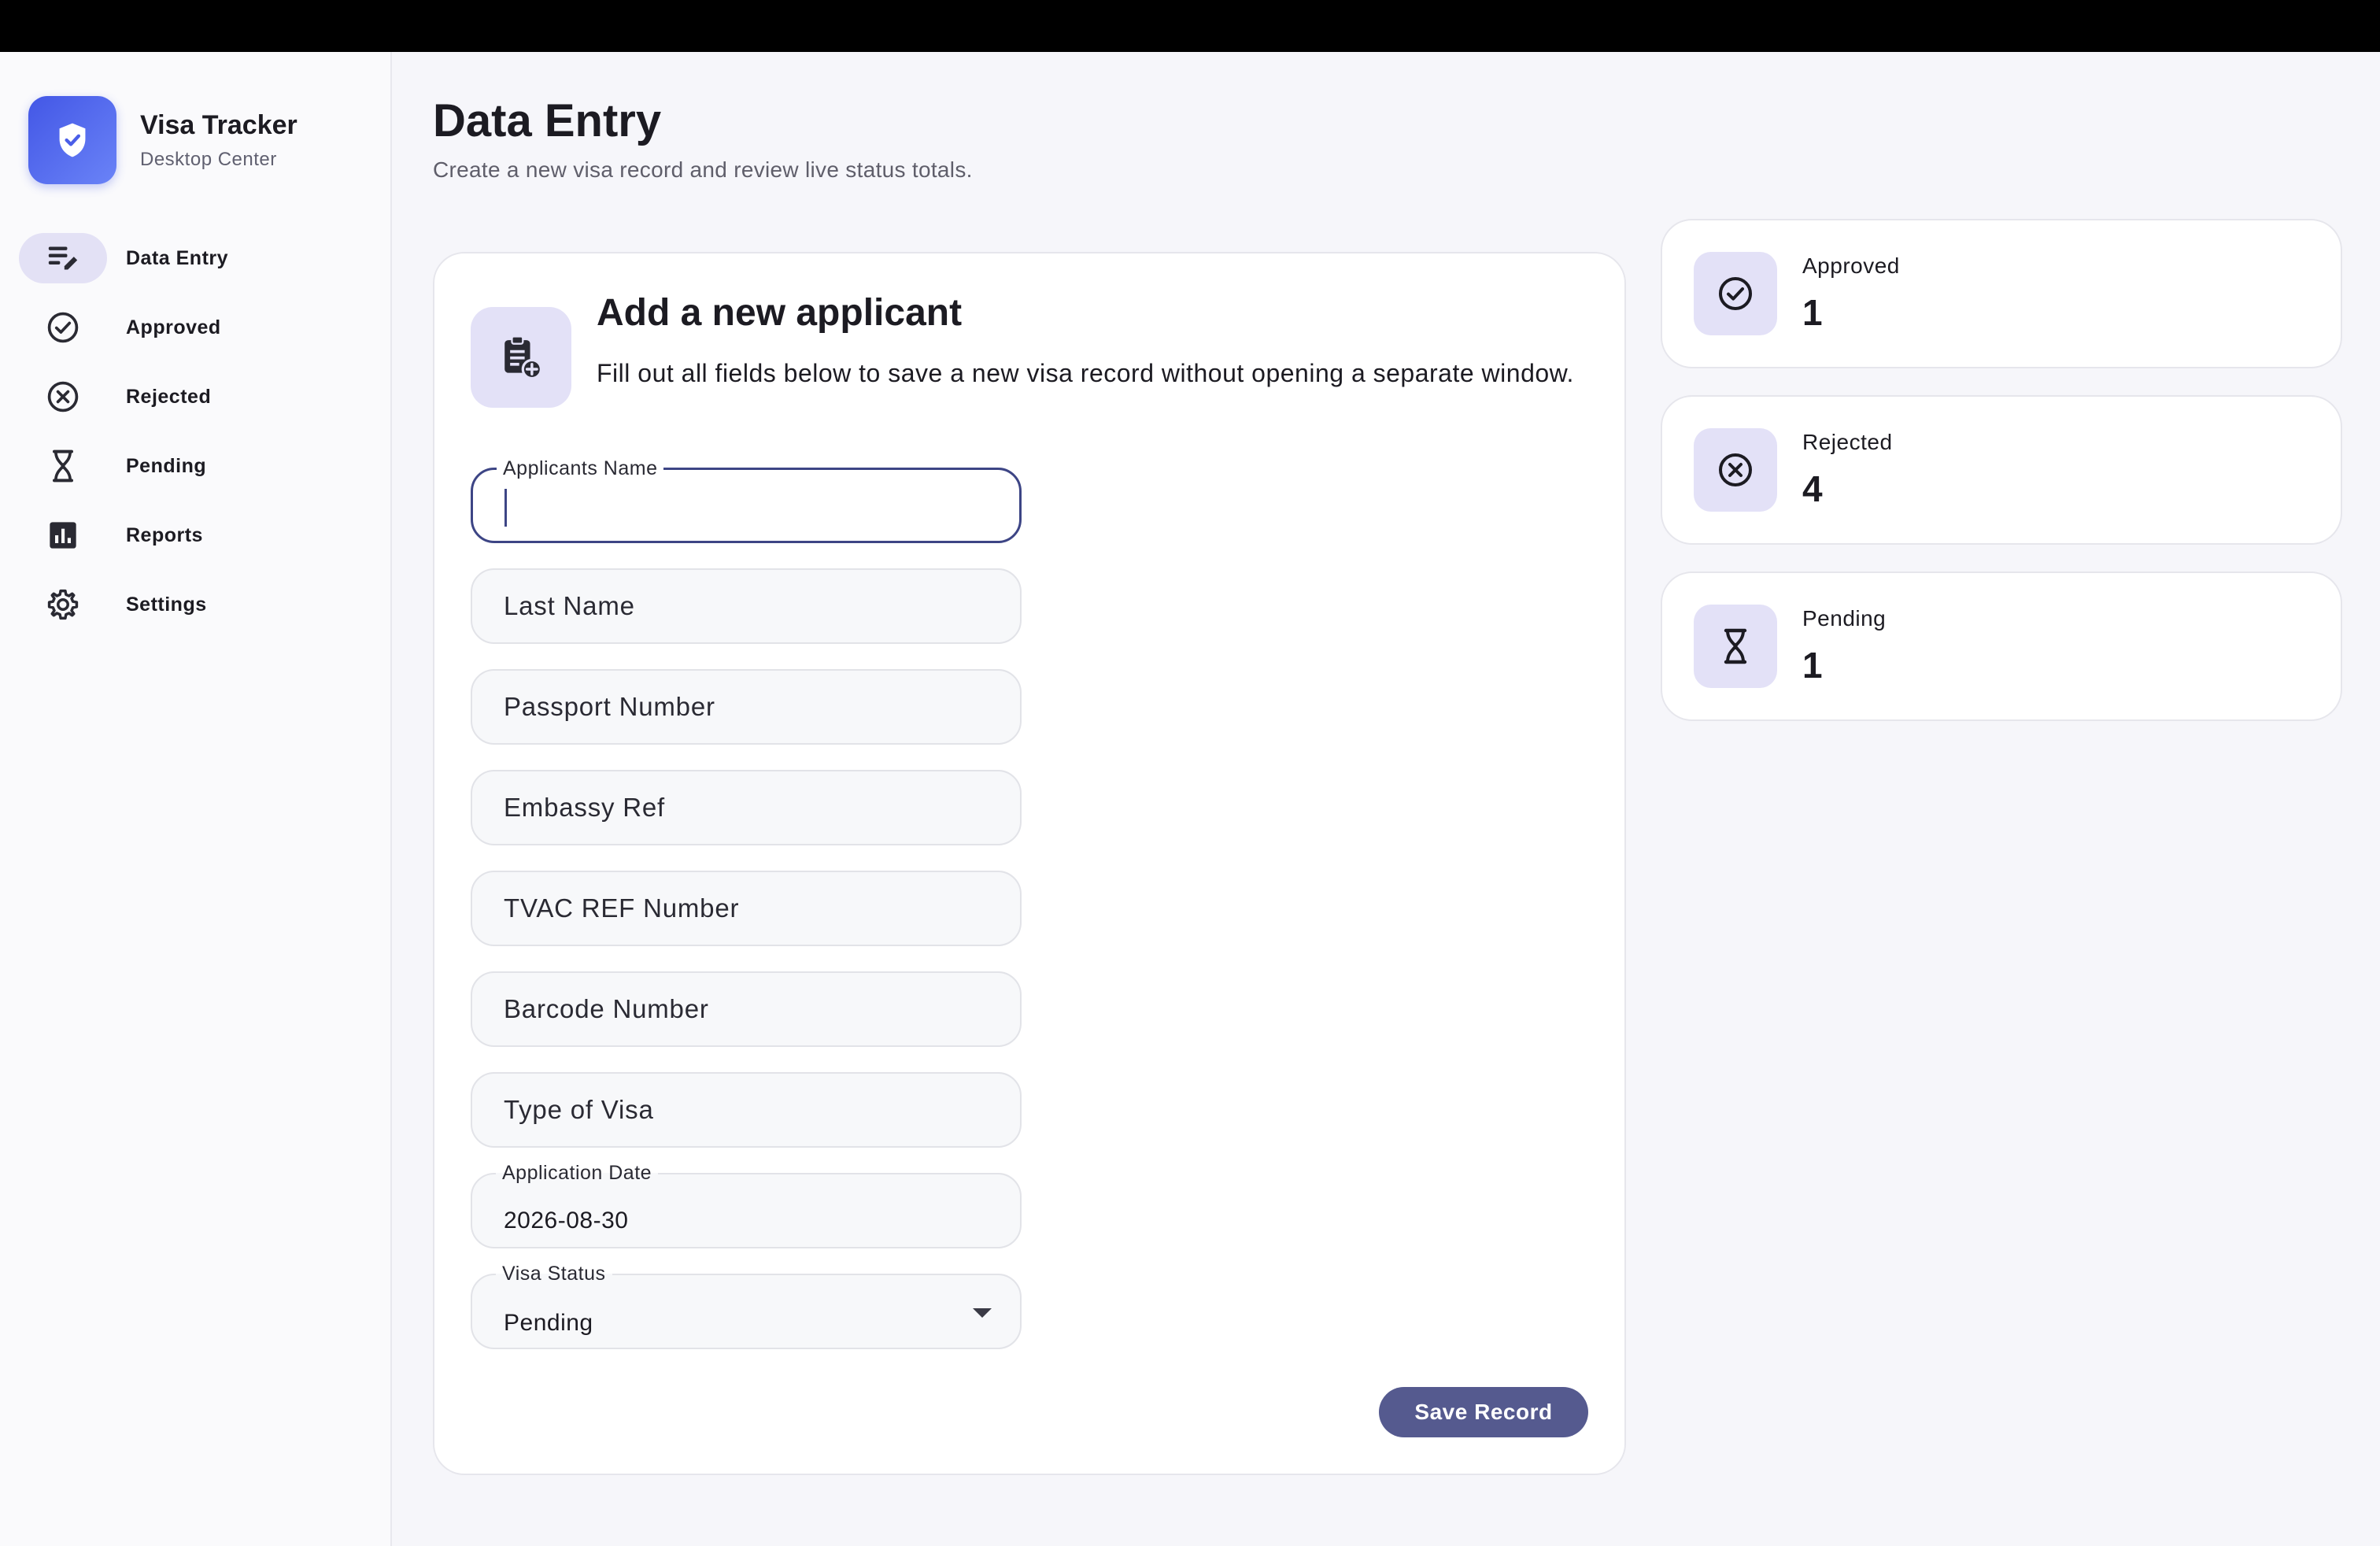 Image resolution: width=2380 pixels, height=1546 pixels. What do you see at coordinates (547, 120) in the screenshot?
I see `page-title: Data Entry` at bounding box center [547, 120].